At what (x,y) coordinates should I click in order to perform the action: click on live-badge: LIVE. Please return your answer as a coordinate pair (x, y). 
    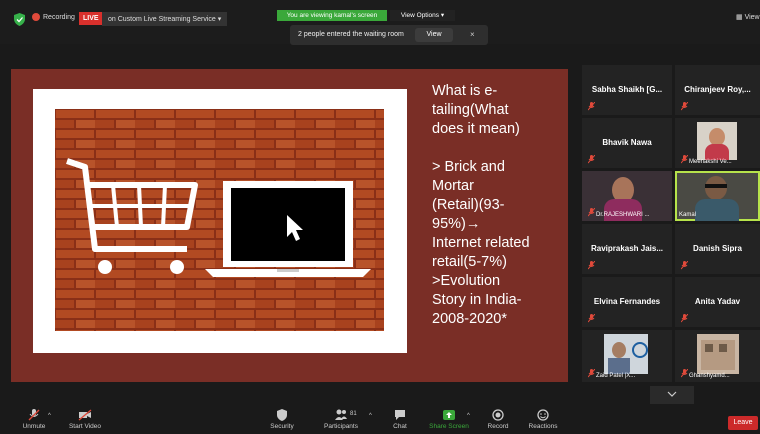
    Looking at the image, I should click on (91, 18).